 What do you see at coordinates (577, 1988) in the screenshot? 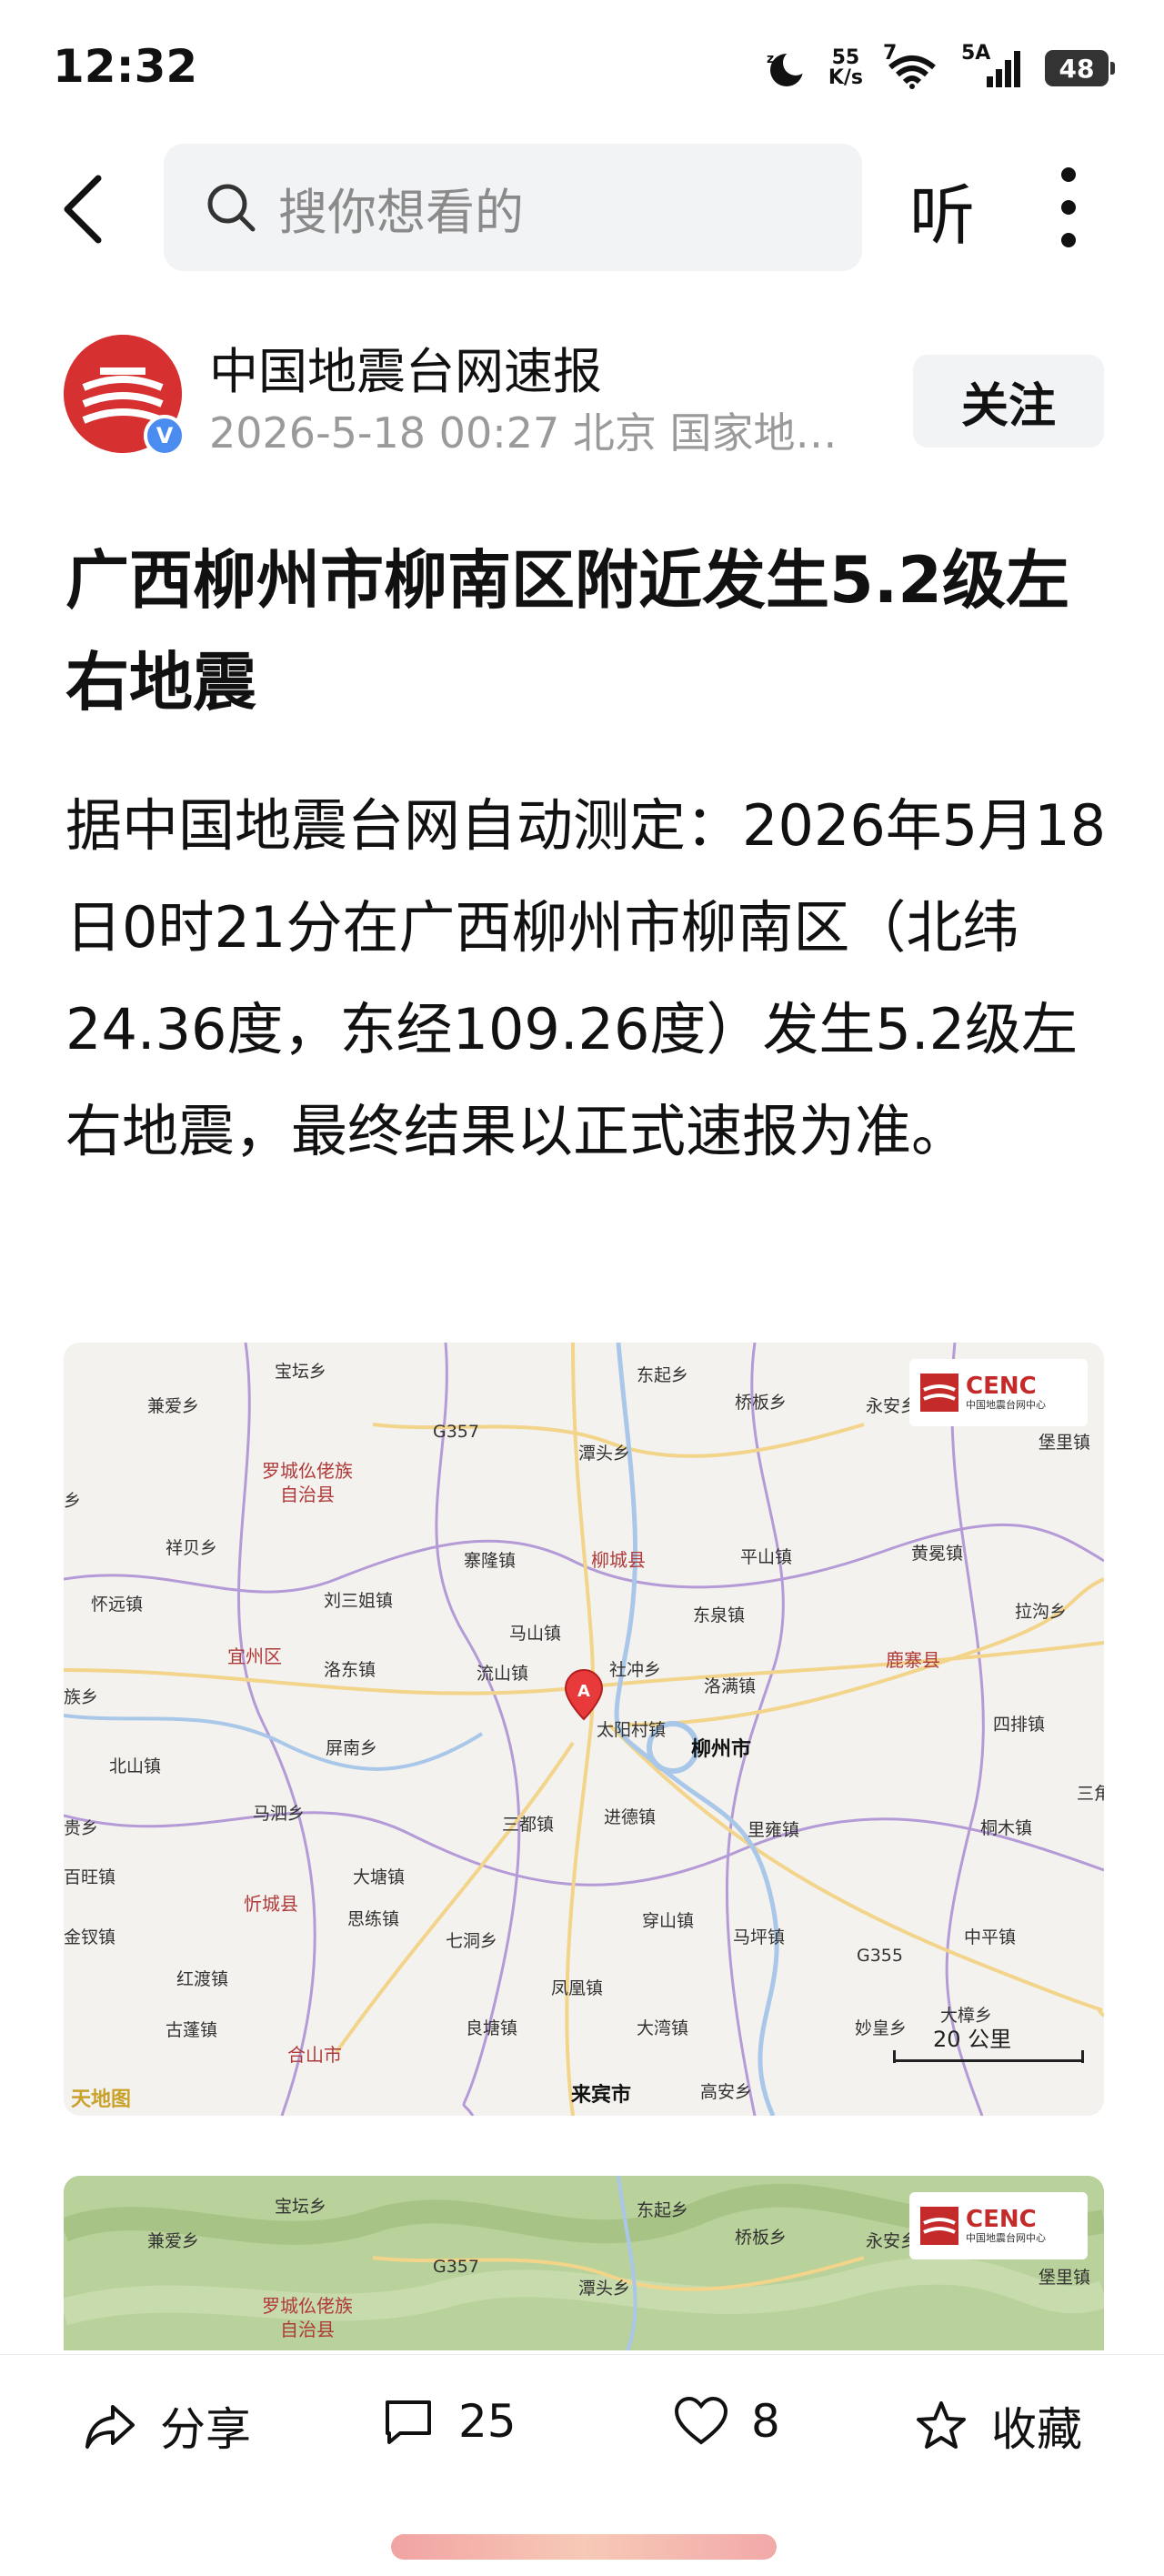
I see `svg-text: 凤凰镇` at bounding box center [577, 1988].